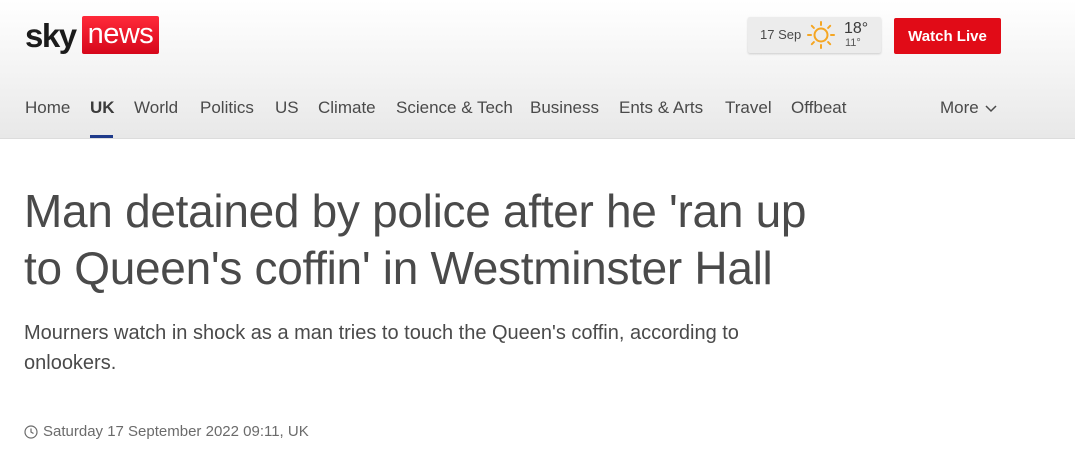 The height and width of the screenshot is (458, 1075). Describe the element at coordinates (454, 108) in the screenshot. I see `nav-item-science-tech: Science & Tech` at that location.